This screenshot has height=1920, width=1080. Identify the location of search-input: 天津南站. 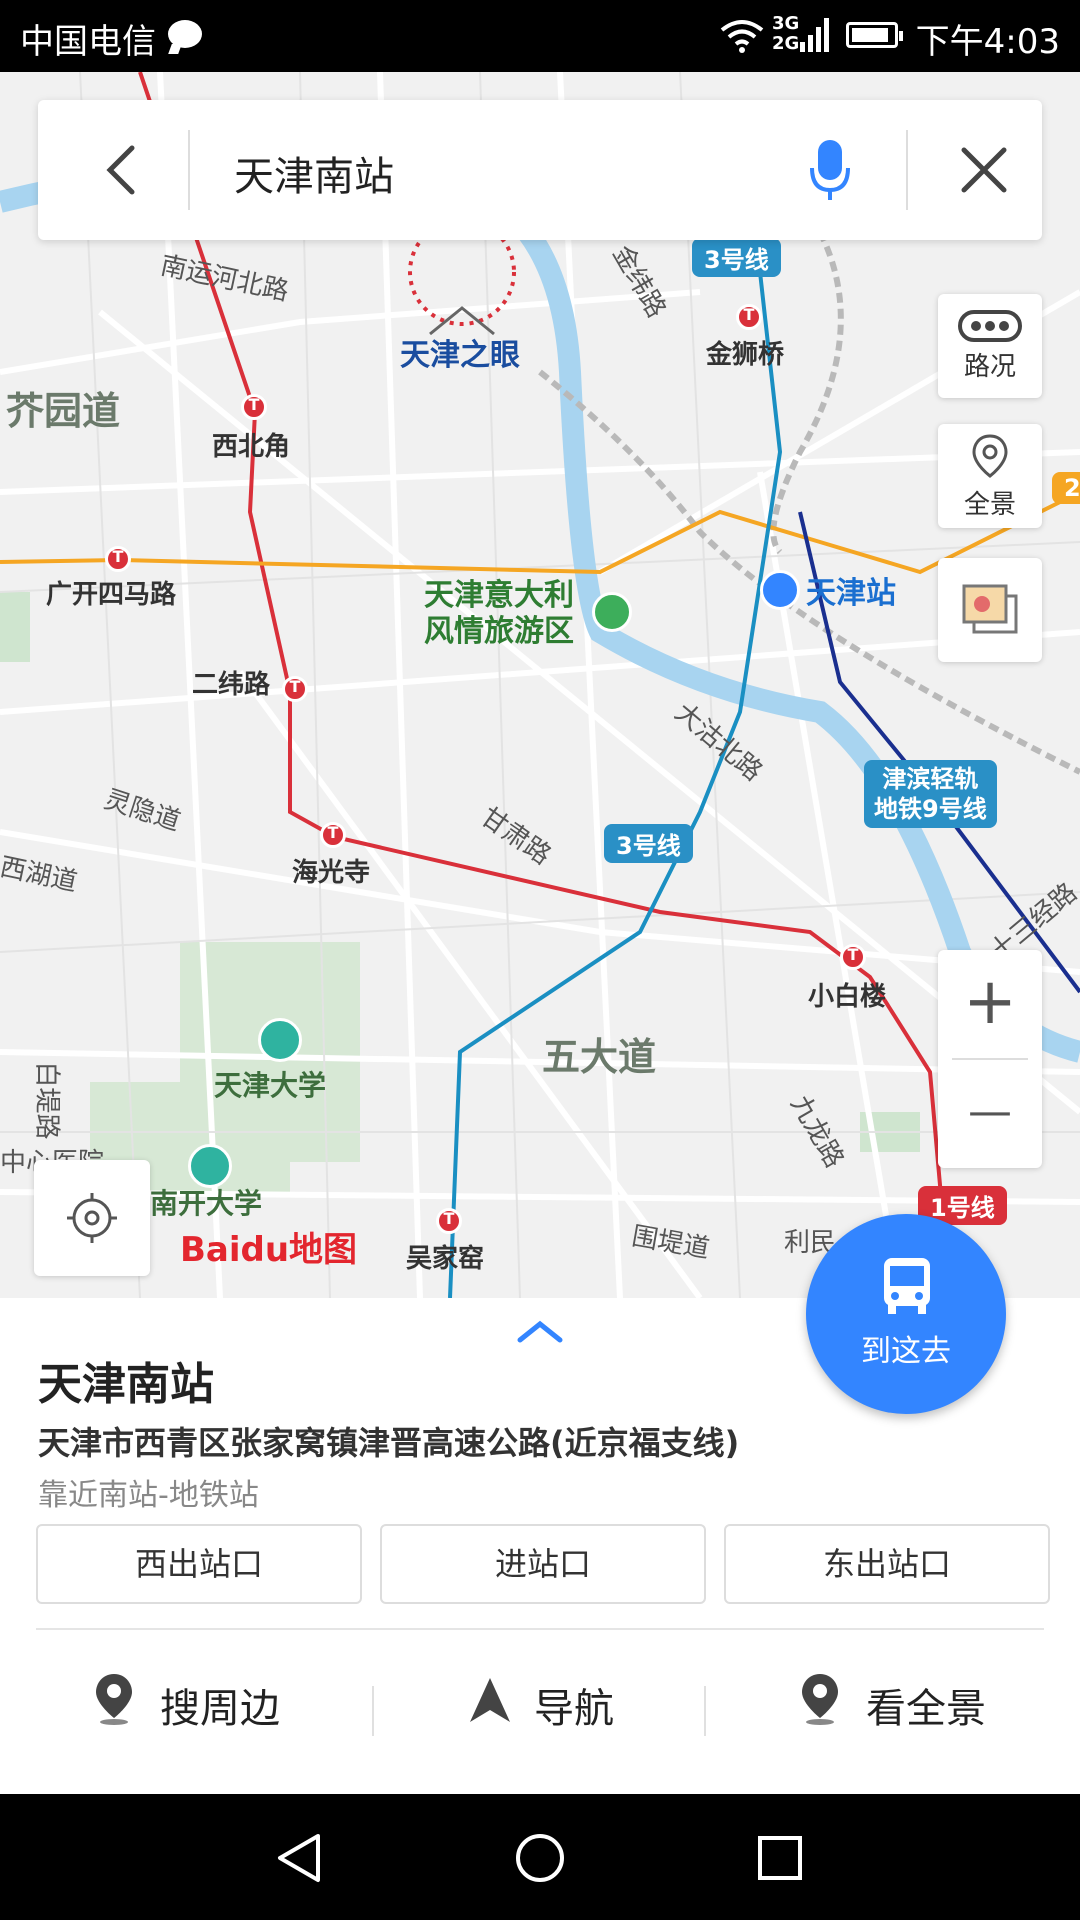
(314, 173).